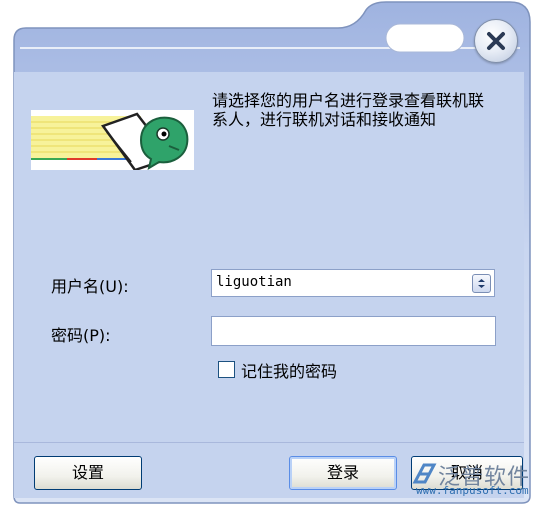  What do you see at coordinates (90, 286) in the screenshot?
I see `username-label: 用户名(U):` at bounding box center [90, 286].